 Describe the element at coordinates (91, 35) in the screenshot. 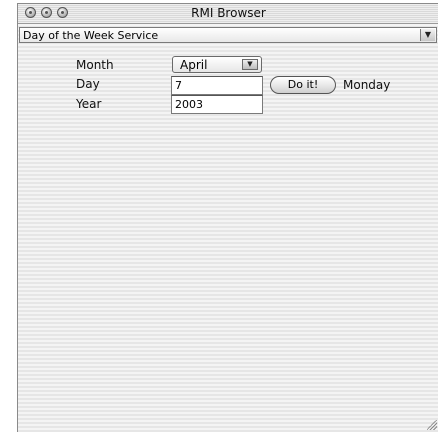

I see `service-dropdown-value: Day of the Week Service` at that location.